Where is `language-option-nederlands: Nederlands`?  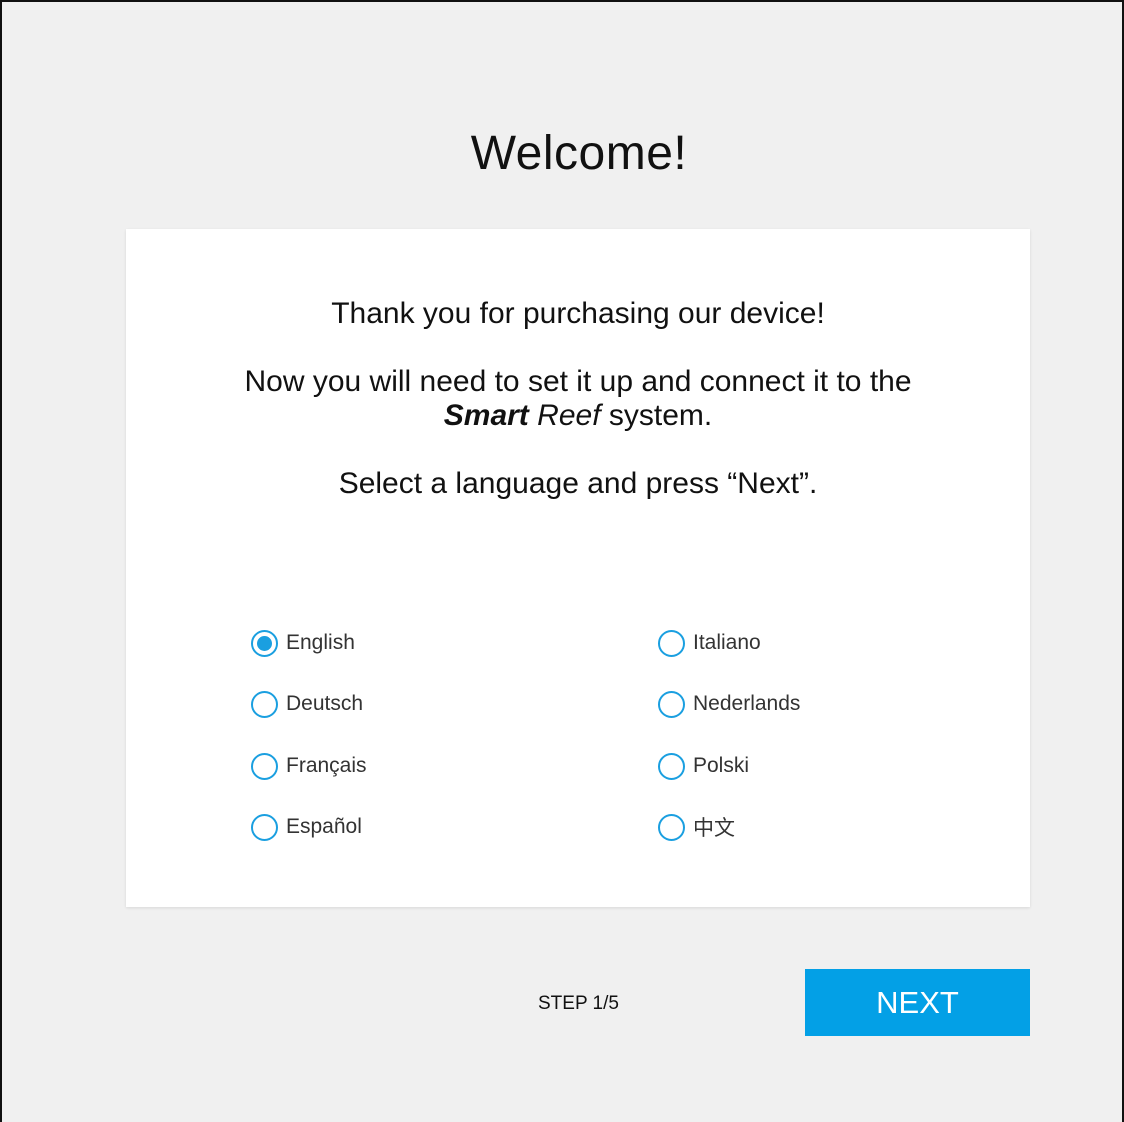 language-option-nederlands: Nederlands is located at coordinates (729, 704).